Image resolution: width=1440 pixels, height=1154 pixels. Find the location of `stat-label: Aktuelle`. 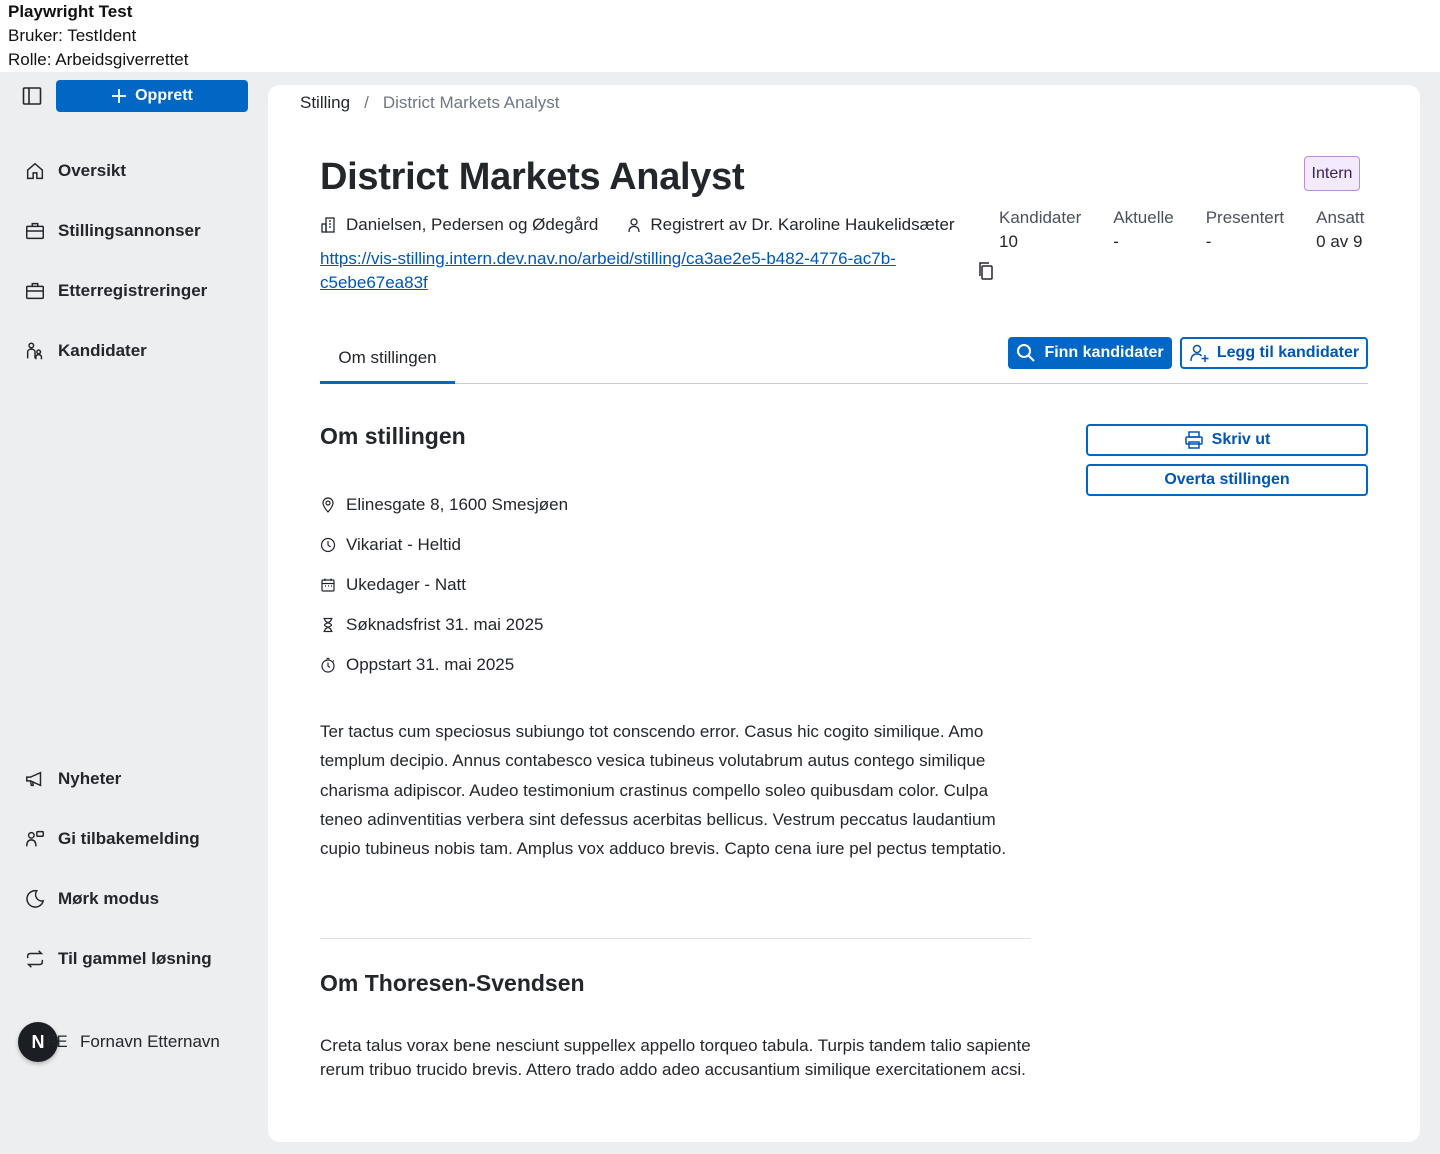

stat-label: Aktuelle is located at coordinates (1143, 217).